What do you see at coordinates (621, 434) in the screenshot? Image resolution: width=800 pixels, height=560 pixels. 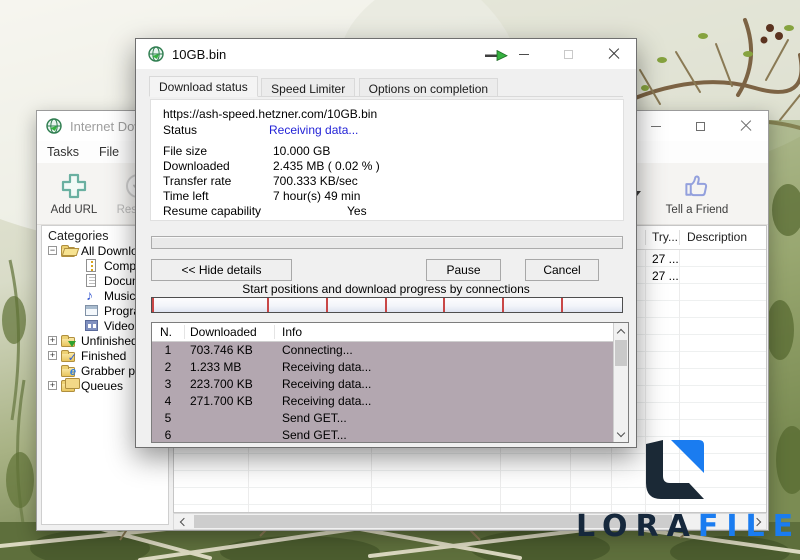 I see `scroll-down-button` at bounding box center [621, 434].